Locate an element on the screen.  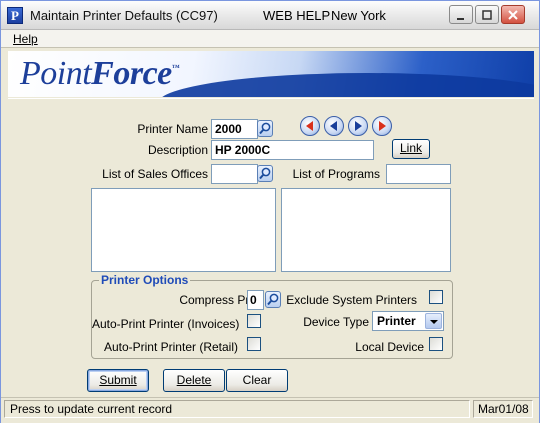
status-message: Press to update current record is located at coordinates (237, 409).